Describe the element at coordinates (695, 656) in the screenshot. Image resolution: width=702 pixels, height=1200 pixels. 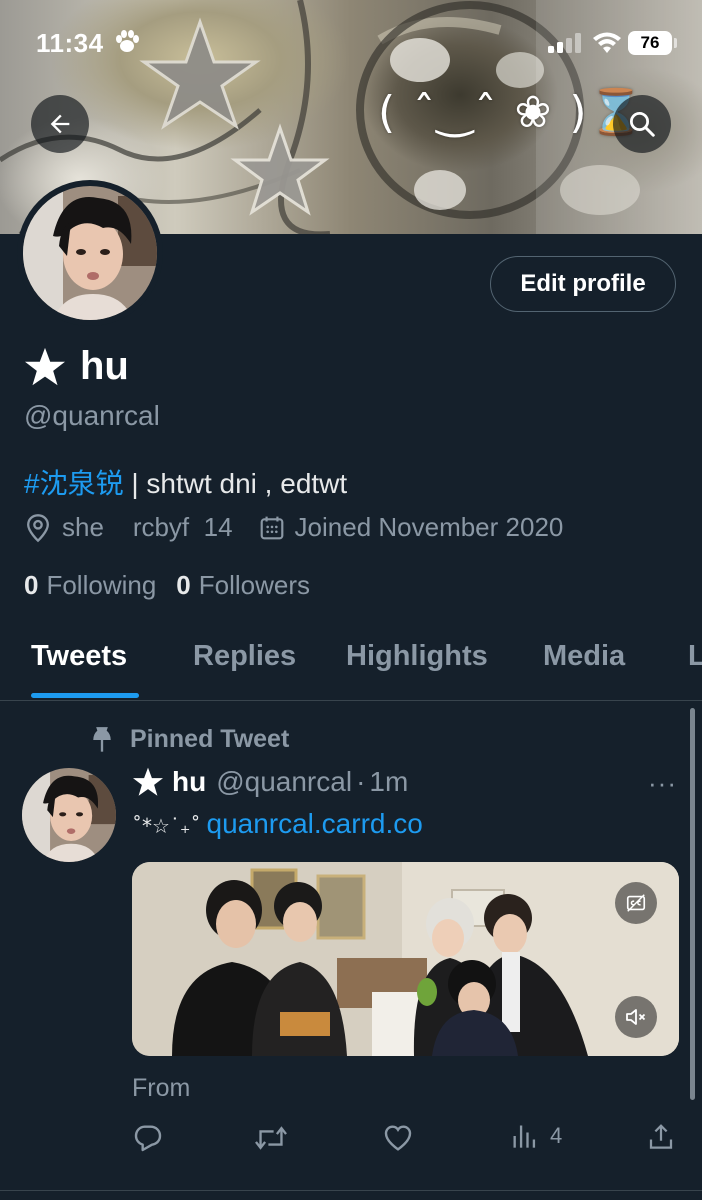
I see `tab-likes: L` at that location.